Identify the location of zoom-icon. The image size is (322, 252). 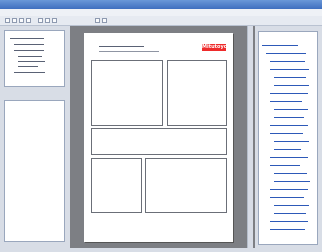
(97, 20).